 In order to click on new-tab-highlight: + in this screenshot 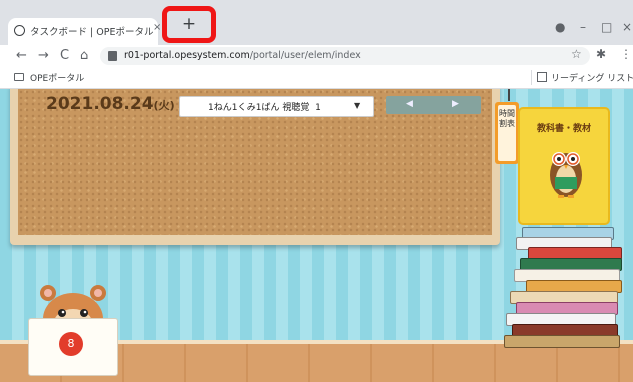, I will do `click(189, 24)`.